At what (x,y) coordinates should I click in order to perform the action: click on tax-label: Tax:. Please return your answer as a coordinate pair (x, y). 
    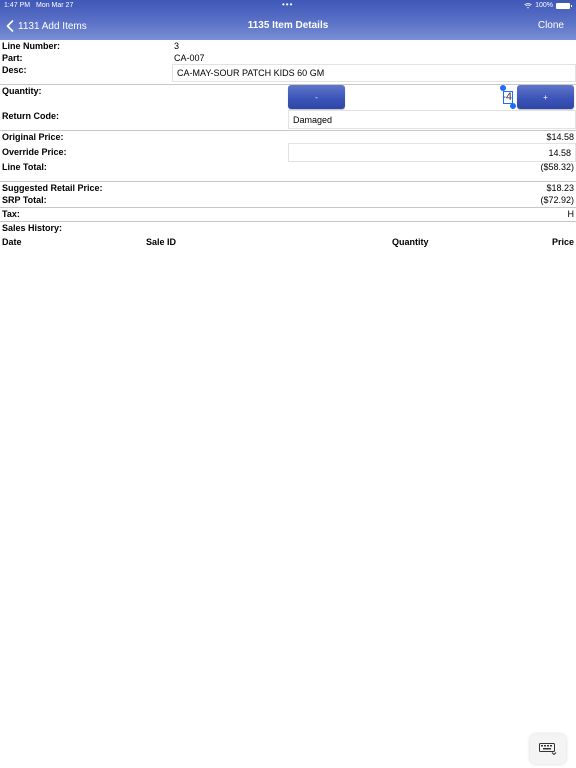
    Looking at the image, I should click on (11, 214).